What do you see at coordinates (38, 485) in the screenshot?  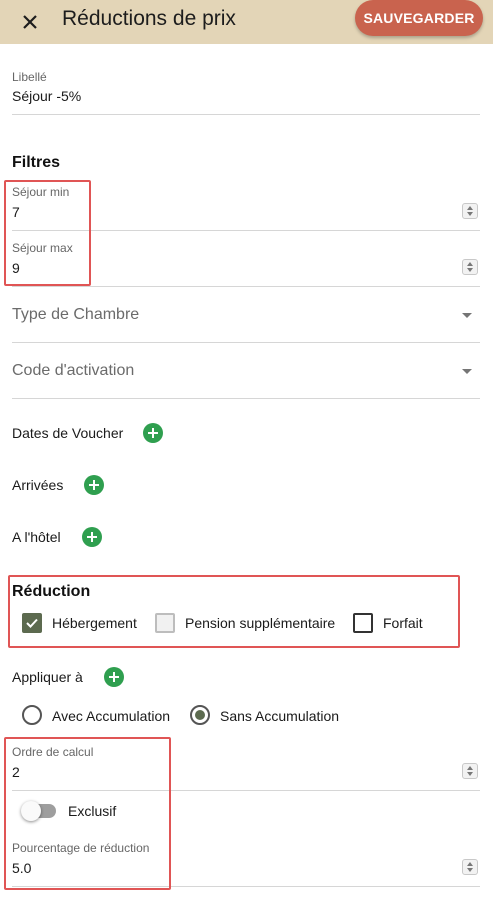 I see `arrivees-label: Arrivées` at bounding box center [38, 485].